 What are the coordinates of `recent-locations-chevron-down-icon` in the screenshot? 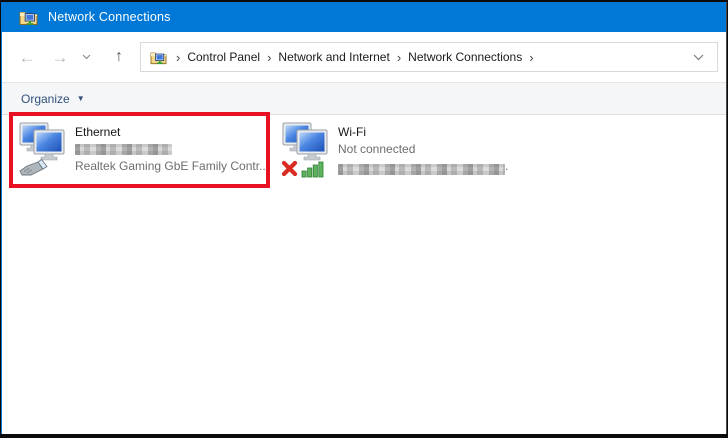 It's located at (86, 57).